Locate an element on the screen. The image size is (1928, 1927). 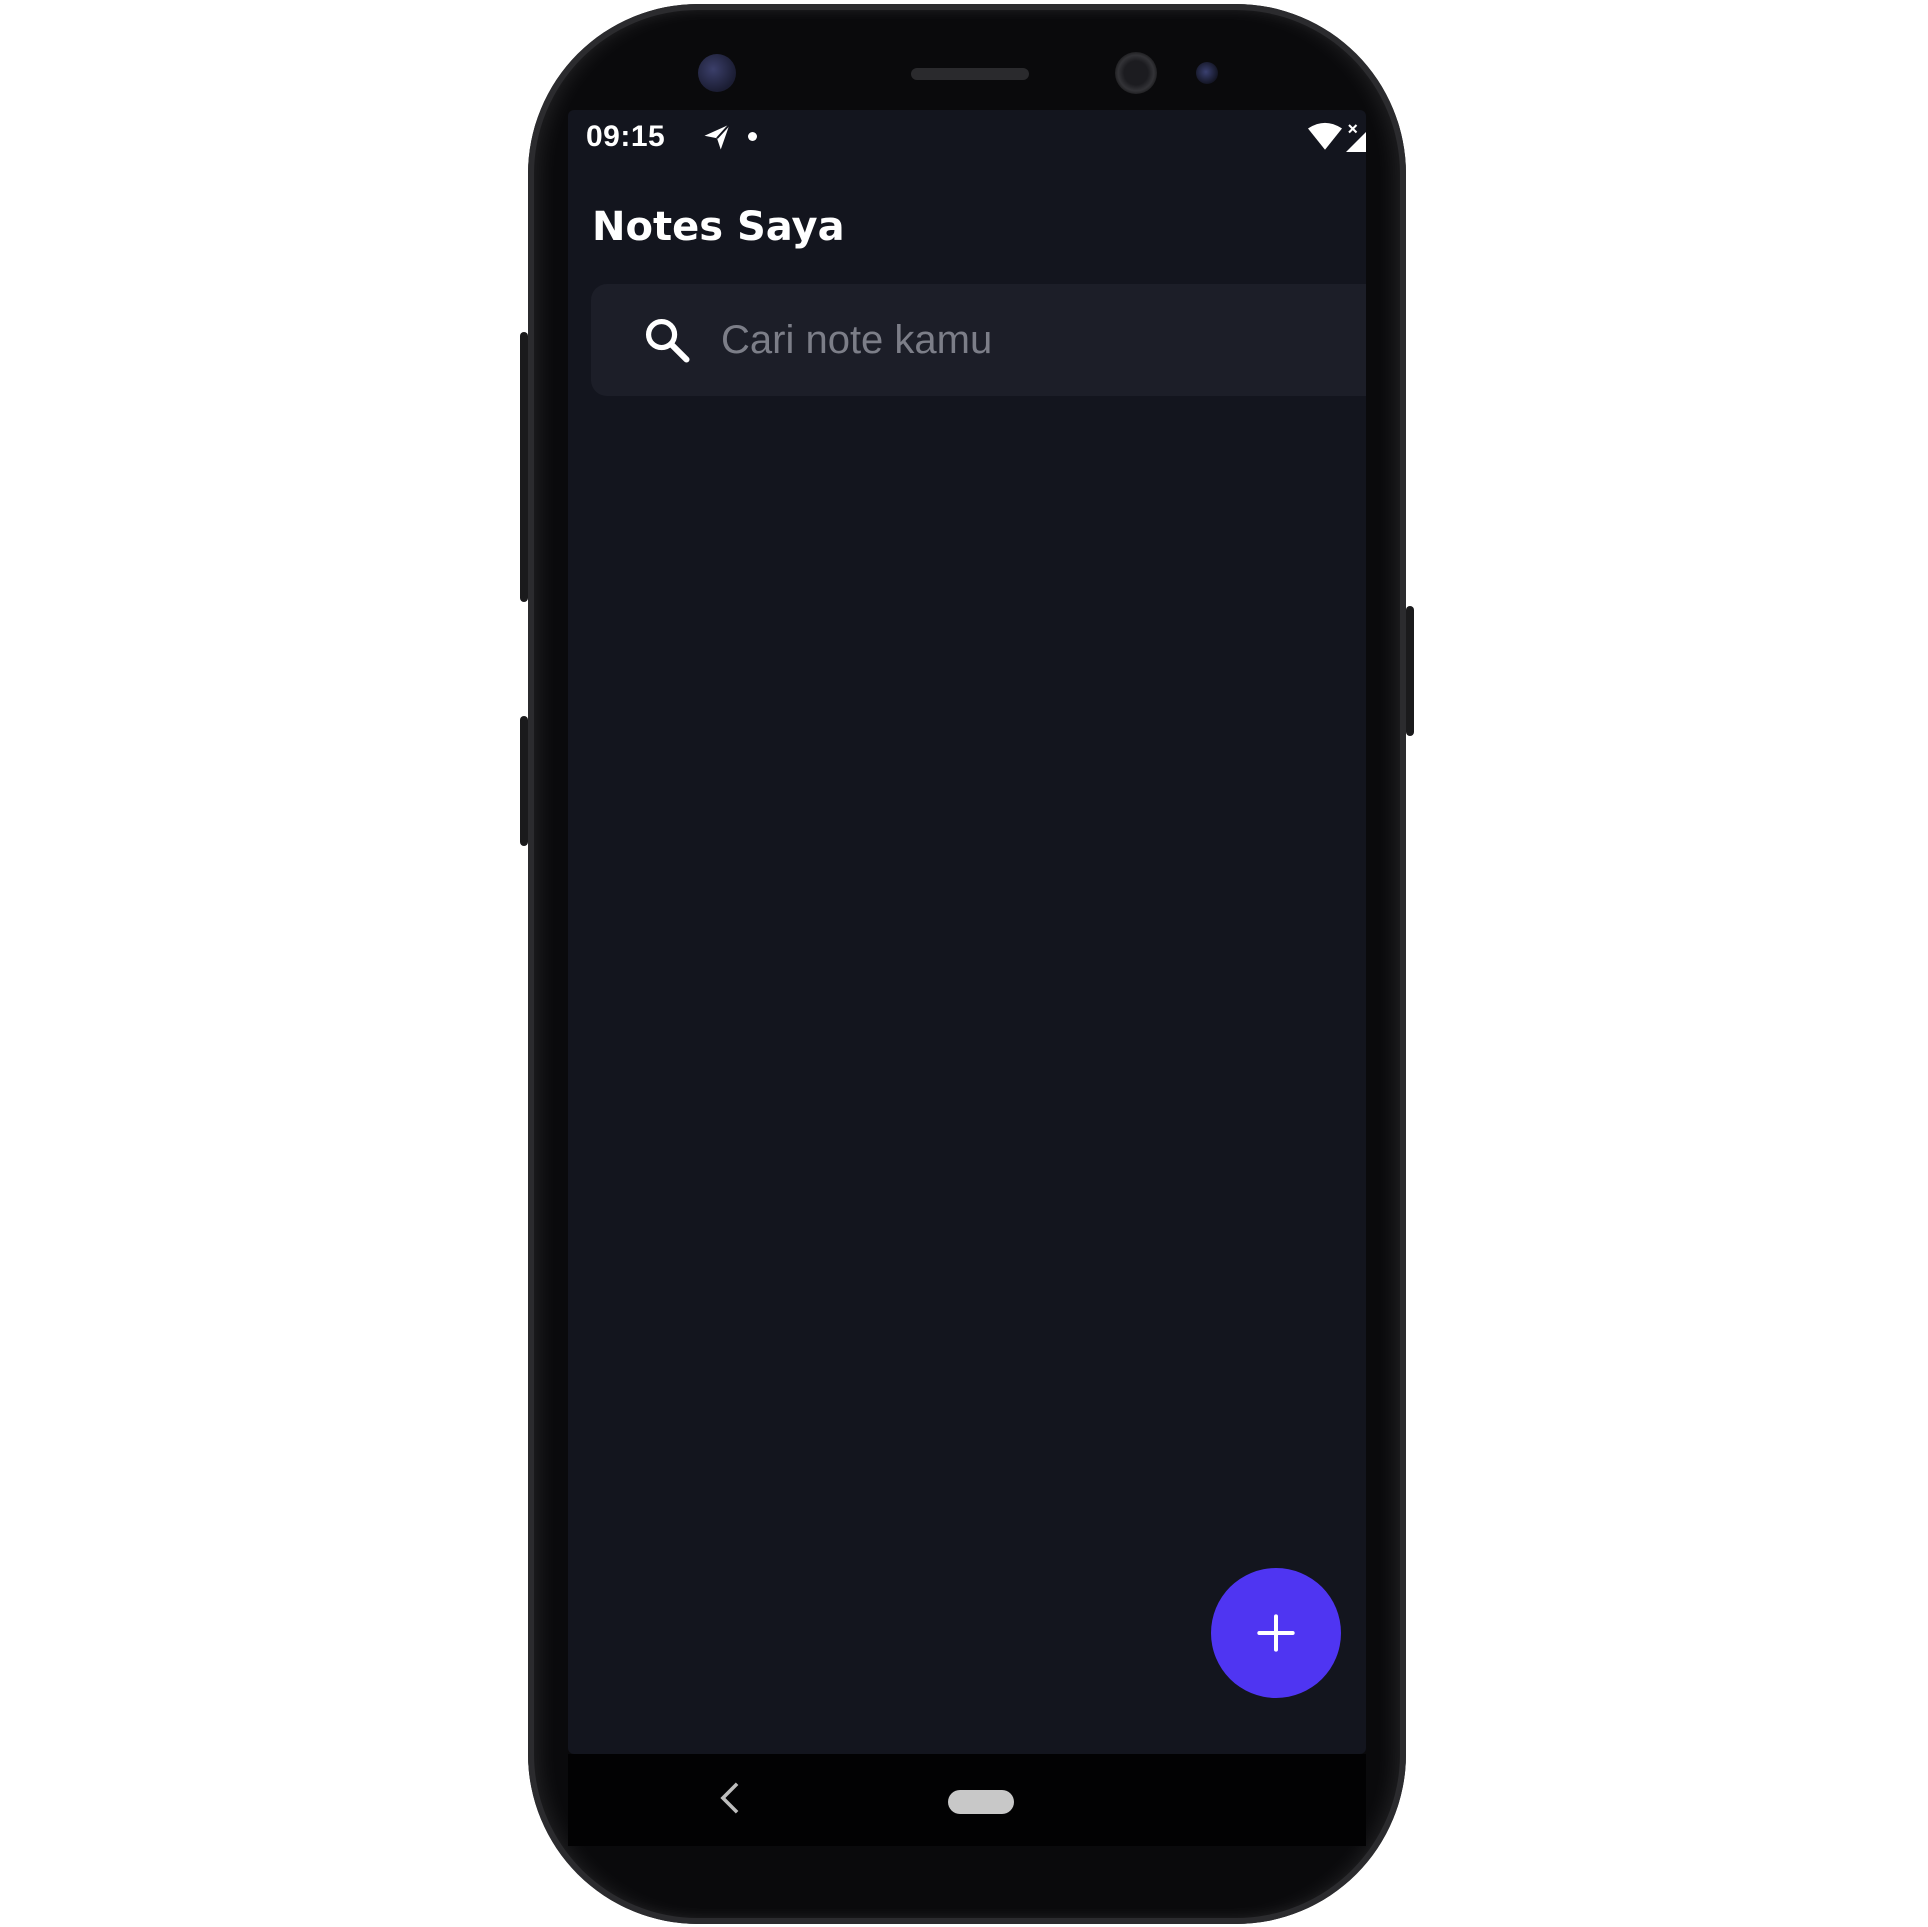
wifi-icon is located at coordinates (1325, 136).